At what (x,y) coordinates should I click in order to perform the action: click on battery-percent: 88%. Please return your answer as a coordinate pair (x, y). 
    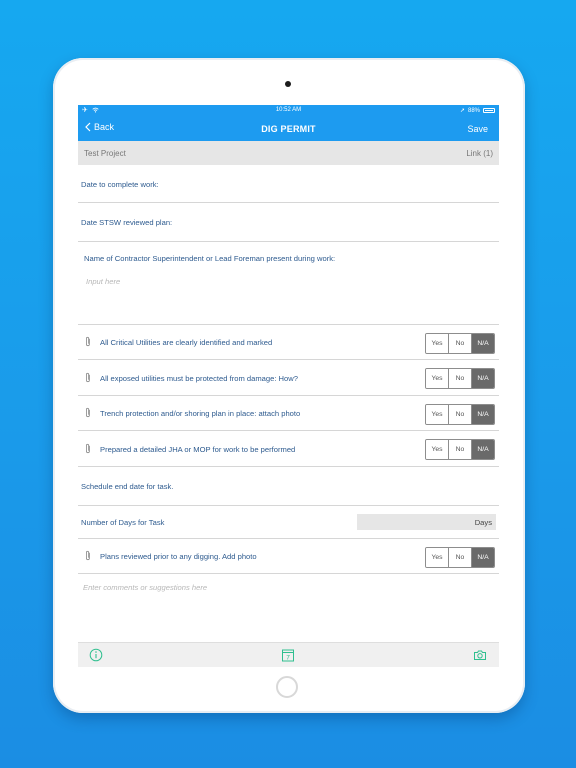
    Looking at the image, I should click on (473, 110).